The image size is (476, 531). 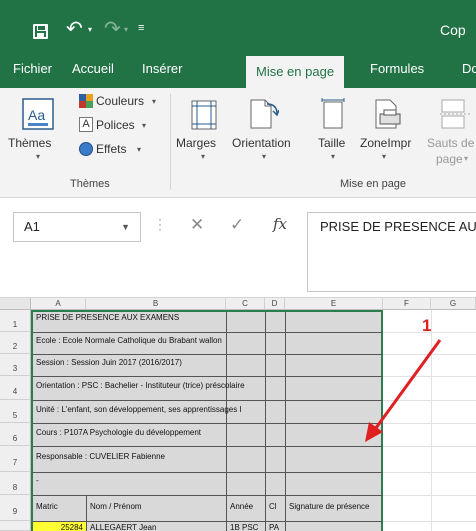 What do you see at coordinates (32, 69) in the screenshot?
I see `tab-fichier: Fichier` at bounding box center [32, 69].